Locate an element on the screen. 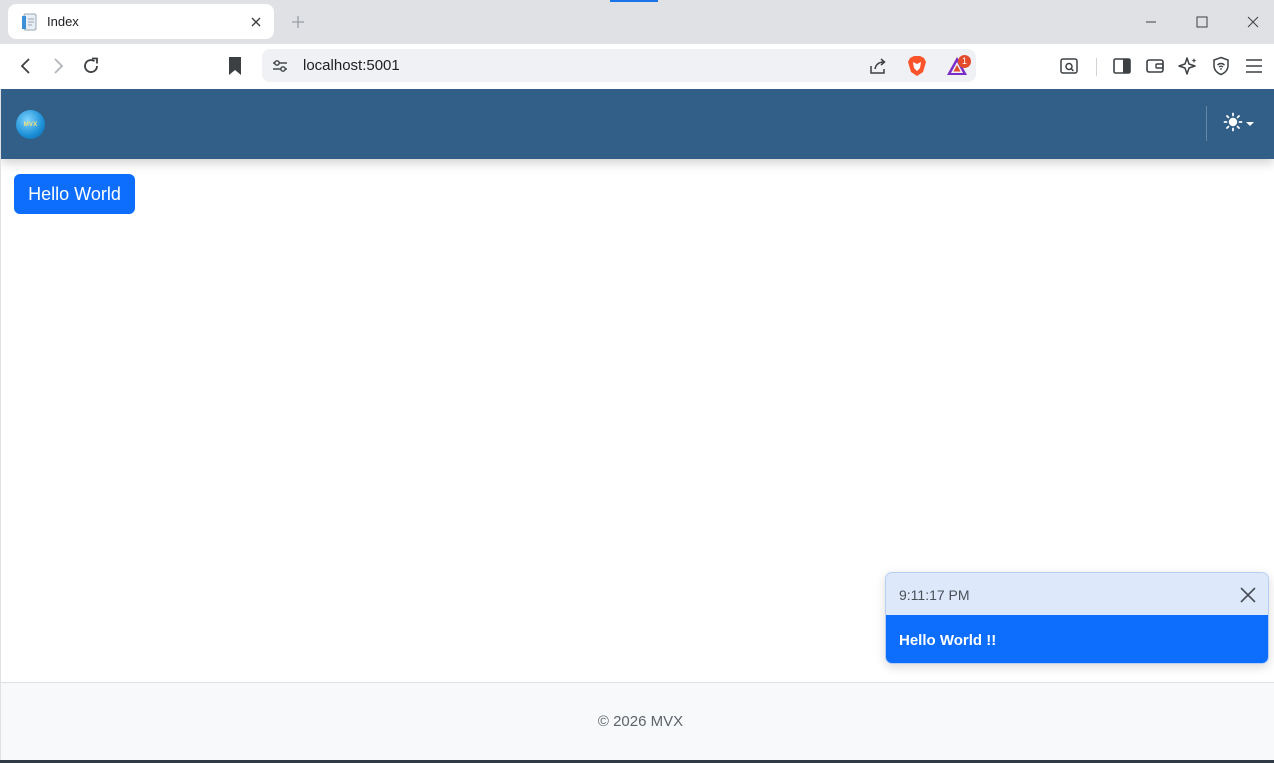 The image size is (1274, 763). brave-shields-icon is located at coordinates (917, 66).